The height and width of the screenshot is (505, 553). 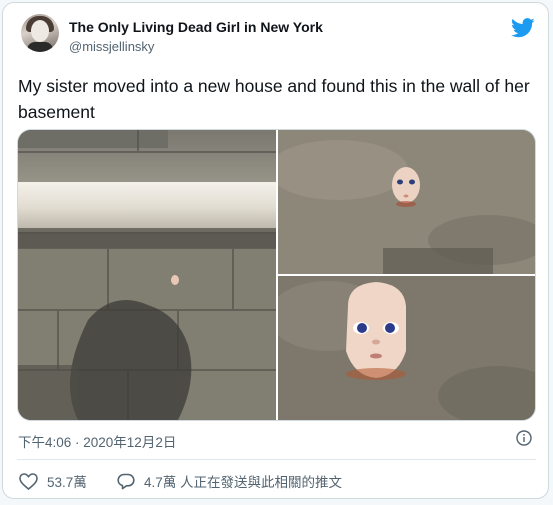 What do you see at coordinates (196, 27) in the screenshot?
I see `author-display-name: The Only Living Dead Girl in New York` at bounding box center [196, 27].